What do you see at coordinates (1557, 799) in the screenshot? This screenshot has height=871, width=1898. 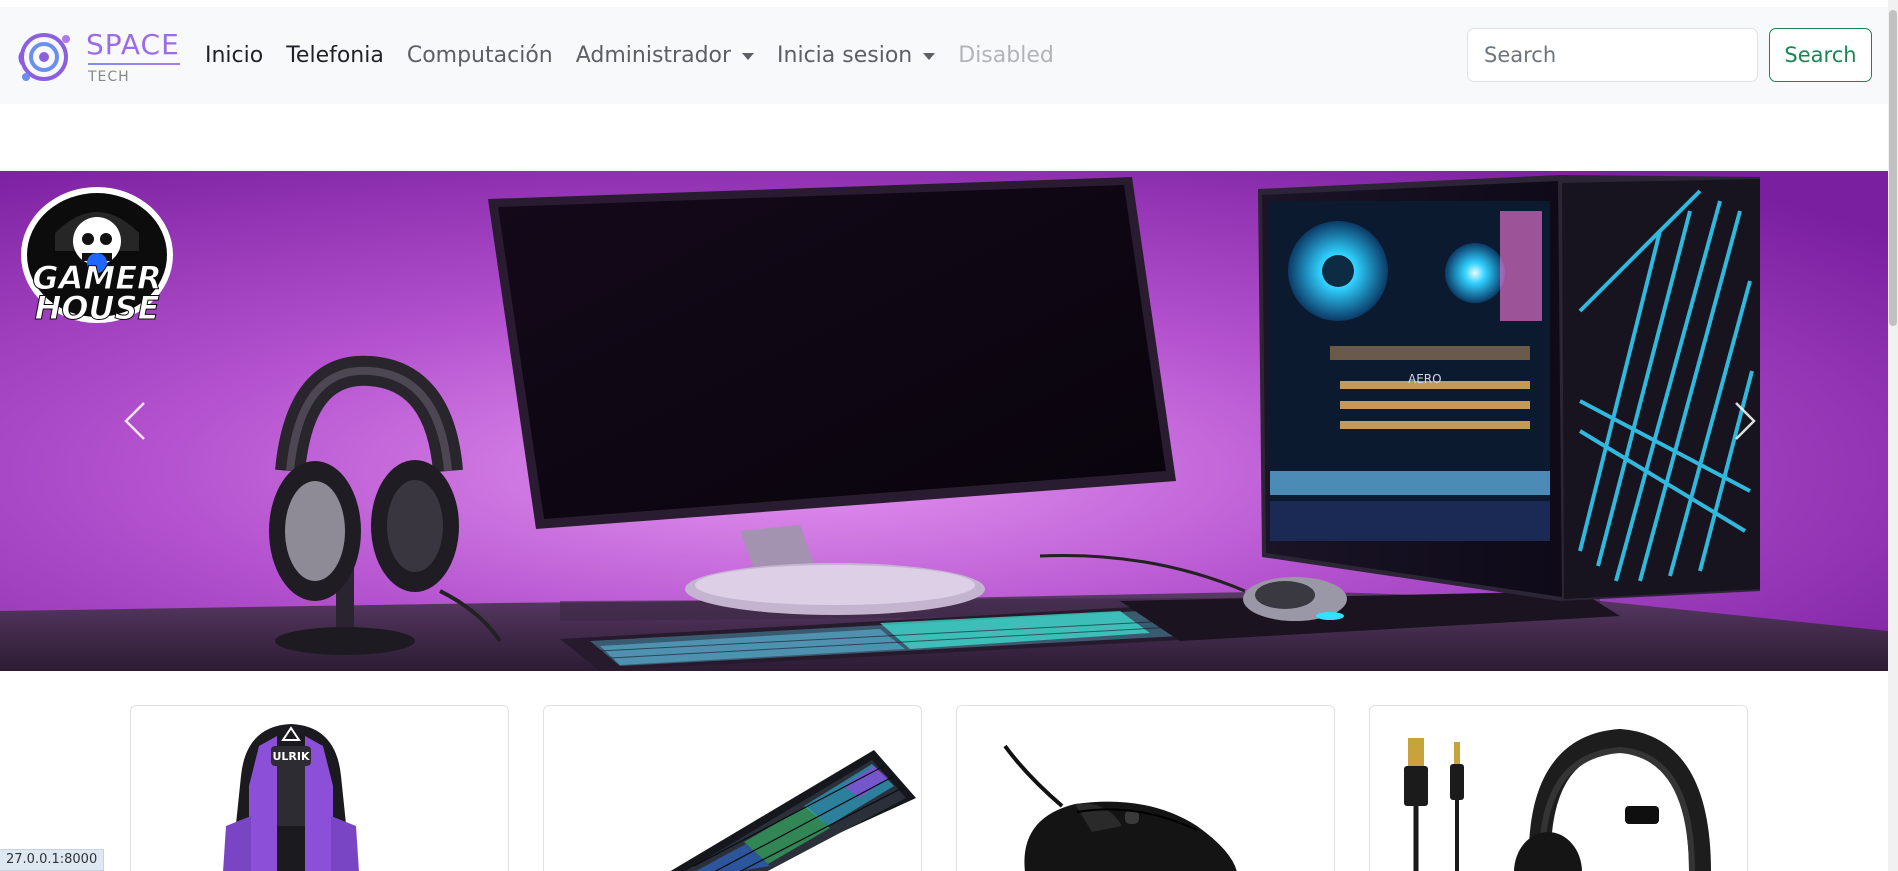 I see `headset-image` at bounding box center [1557, 799].